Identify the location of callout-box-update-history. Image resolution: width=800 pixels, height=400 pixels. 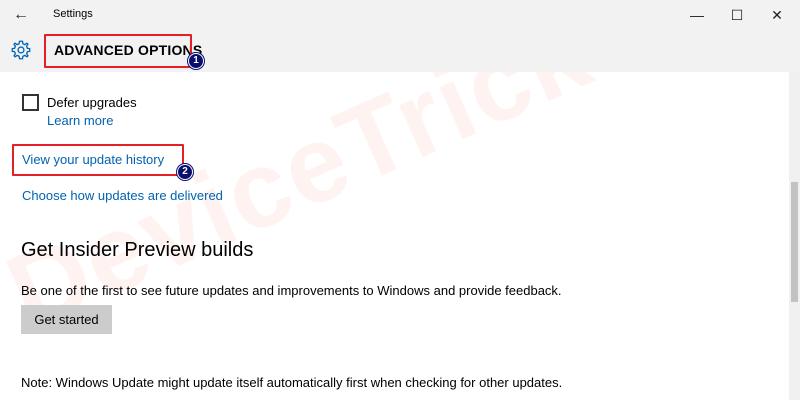
(98, 160).